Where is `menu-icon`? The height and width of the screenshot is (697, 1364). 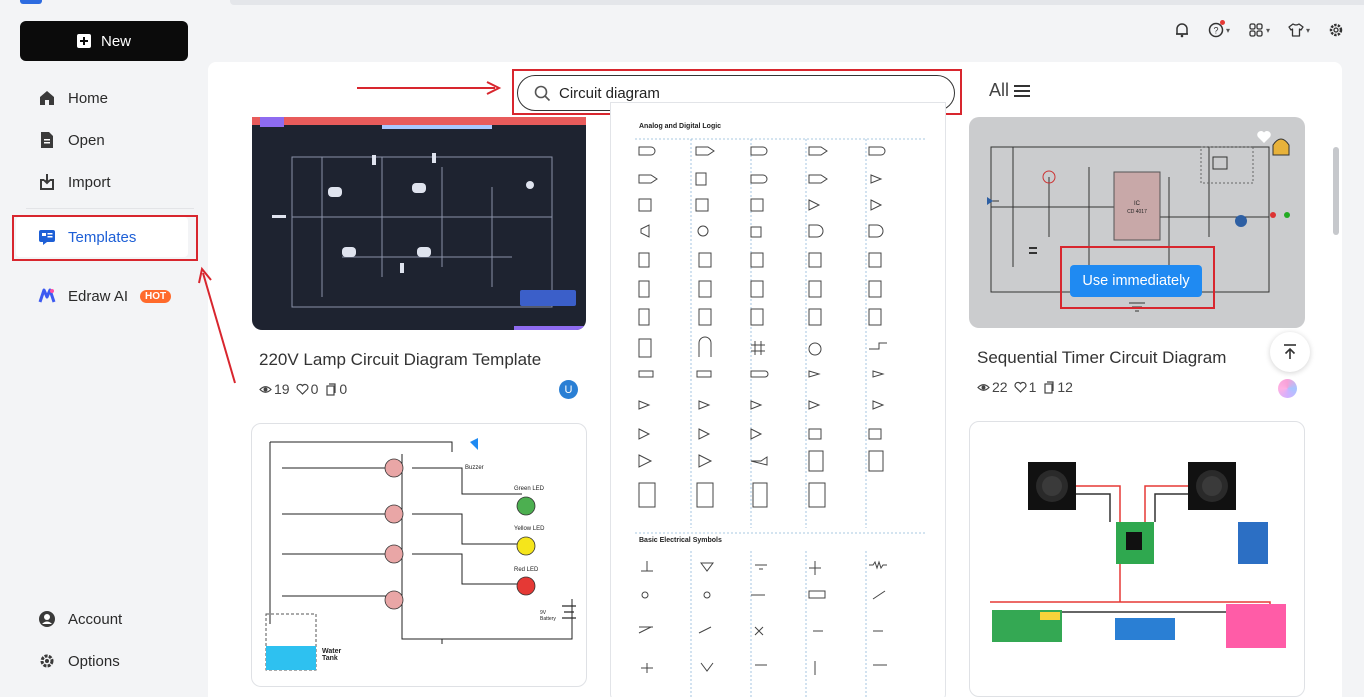 menu-icon is located at coordinates (1022, 90).